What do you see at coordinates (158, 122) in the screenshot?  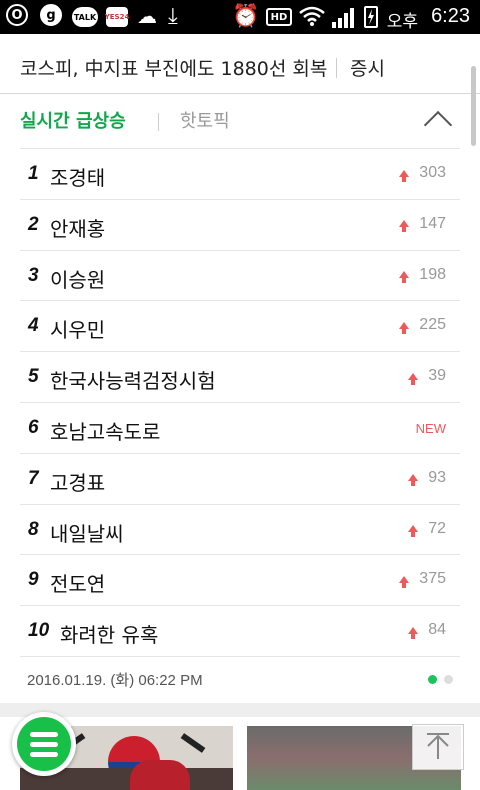 I see `tab-divider` at bounding box center [158, 122].